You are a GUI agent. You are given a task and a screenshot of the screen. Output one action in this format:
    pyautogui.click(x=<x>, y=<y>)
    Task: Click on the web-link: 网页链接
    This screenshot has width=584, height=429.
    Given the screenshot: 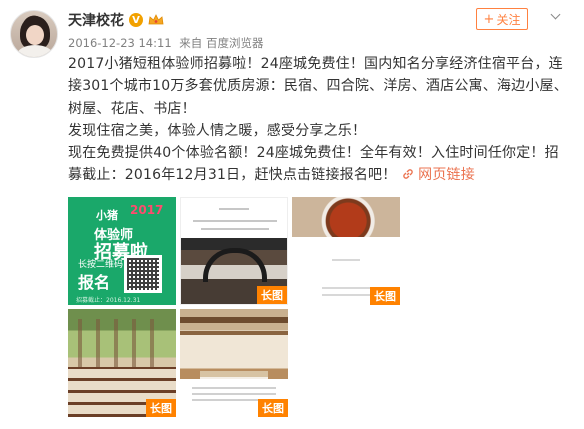 What is the action you would take?
    pyautogui.click(x=438, y=175)
    